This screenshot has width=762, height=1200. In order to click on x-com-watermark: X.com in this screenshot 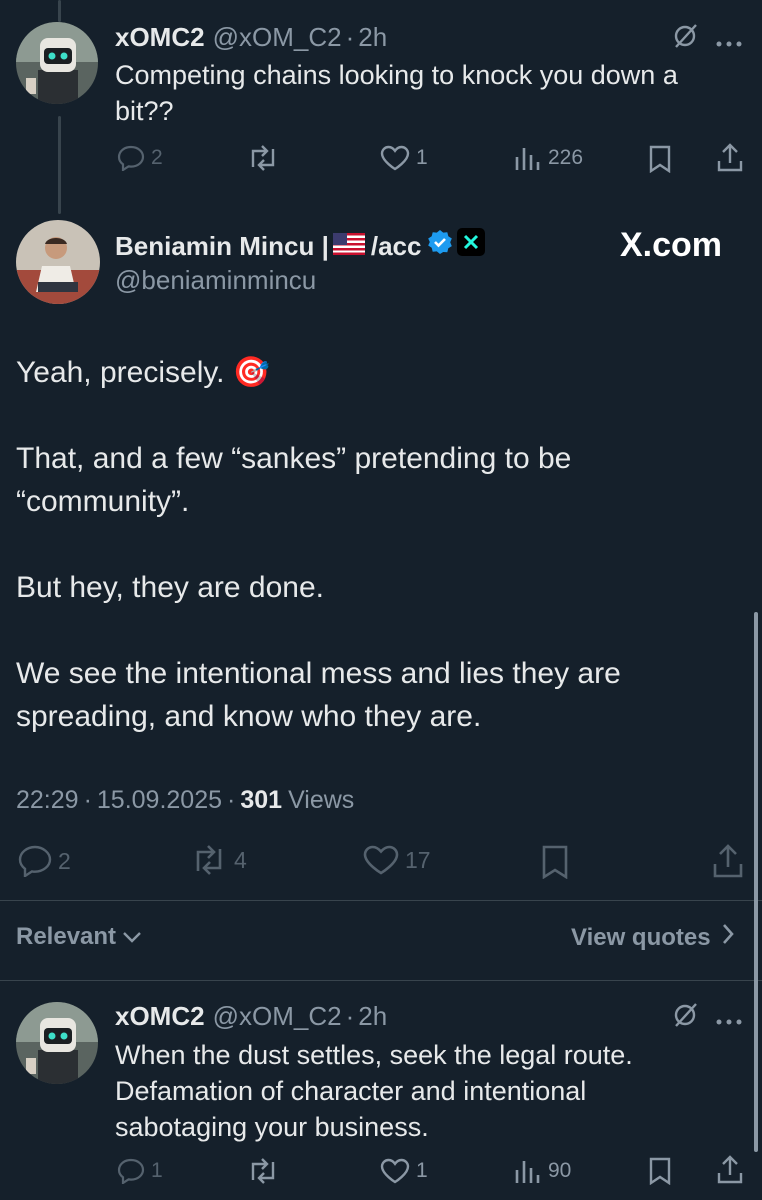, I will do `click(671, 245)`.